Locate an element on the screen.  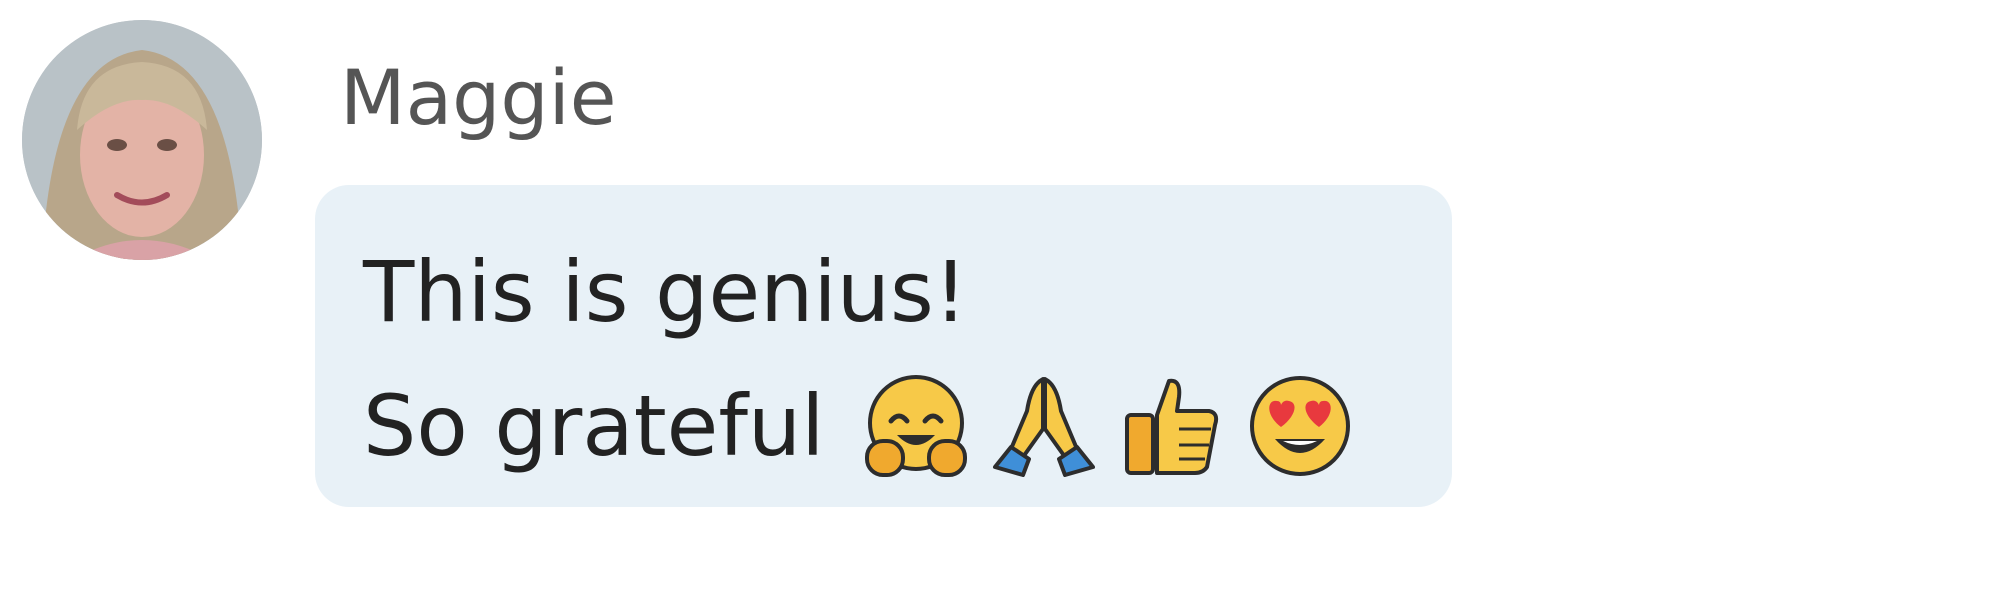
message-line-2: So grateful is located at coordinates (887, 426).